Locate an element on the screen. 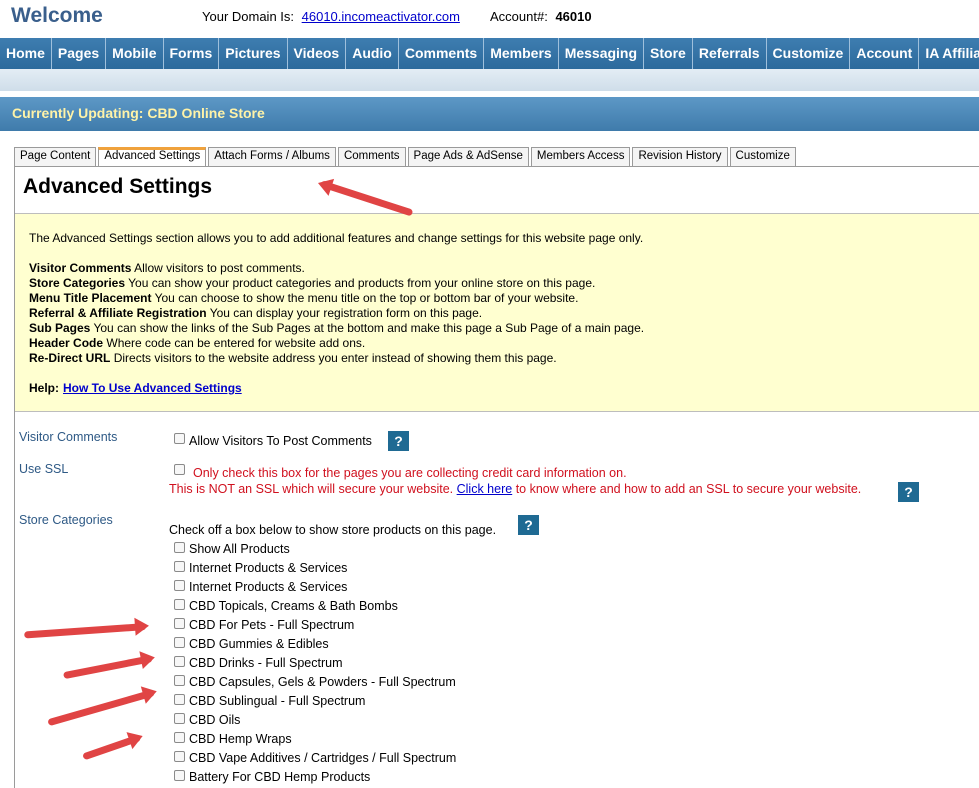  nav-videos: Videos is located at coordinates (317, 53).